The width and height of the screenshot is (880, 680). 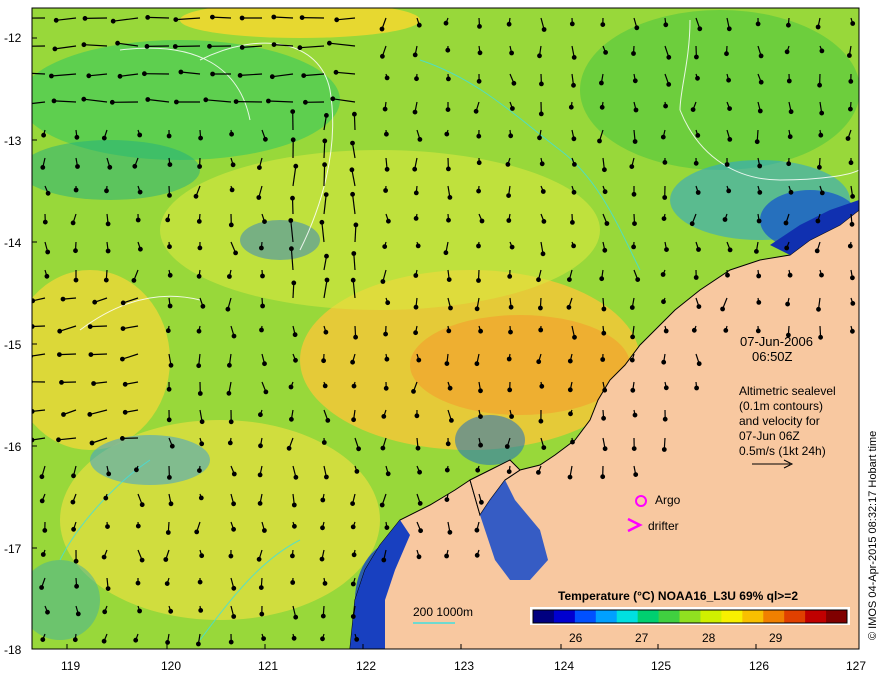 I want to click on velocity-arrow, so click(x=158, y=17).